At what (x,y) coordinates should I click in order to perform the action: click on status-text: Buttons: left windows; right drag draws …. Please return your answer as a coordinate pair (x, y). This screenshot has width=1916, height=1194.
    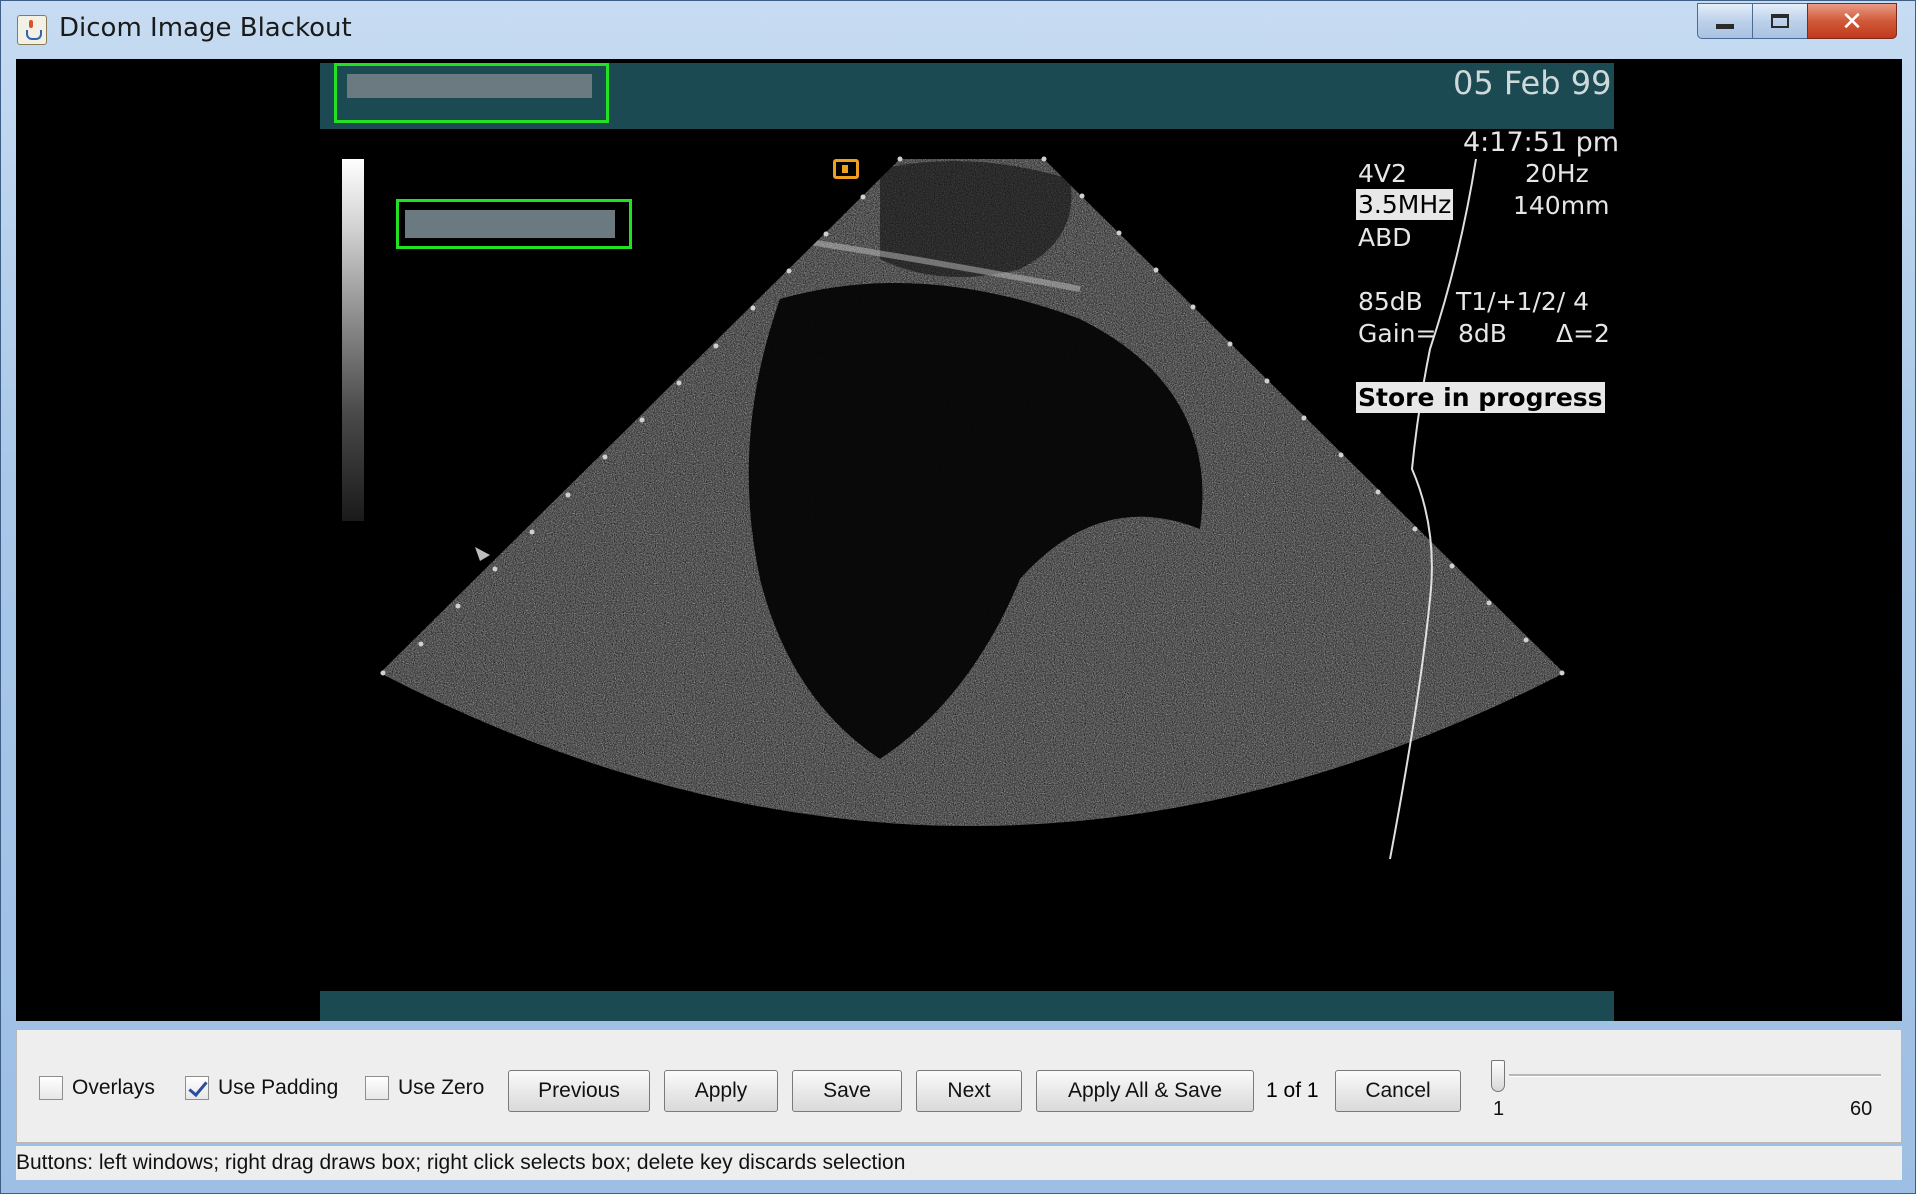
    Looking at the image, I should click on (461, 1162).